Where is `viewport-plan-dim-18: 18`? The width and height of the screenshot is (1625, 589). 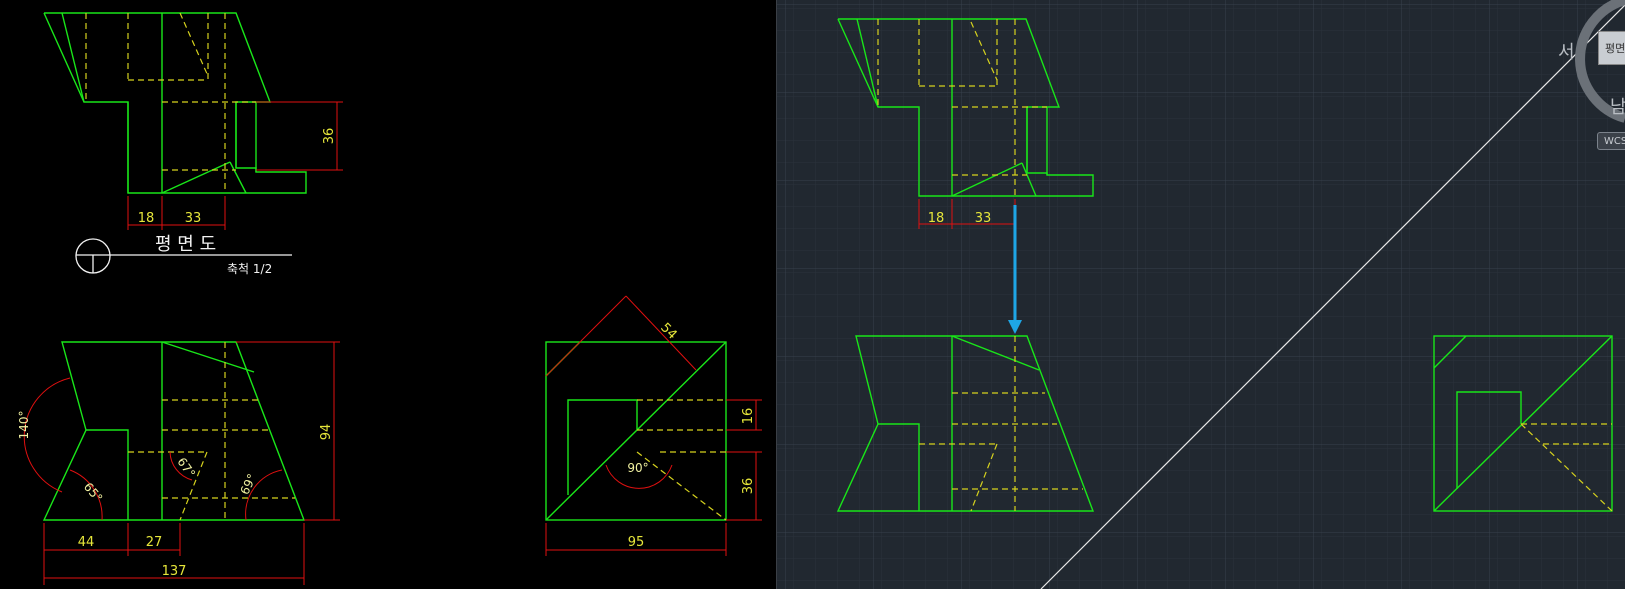 viewport-plan-dim-18: 18 is located at coordinates (936, 218).